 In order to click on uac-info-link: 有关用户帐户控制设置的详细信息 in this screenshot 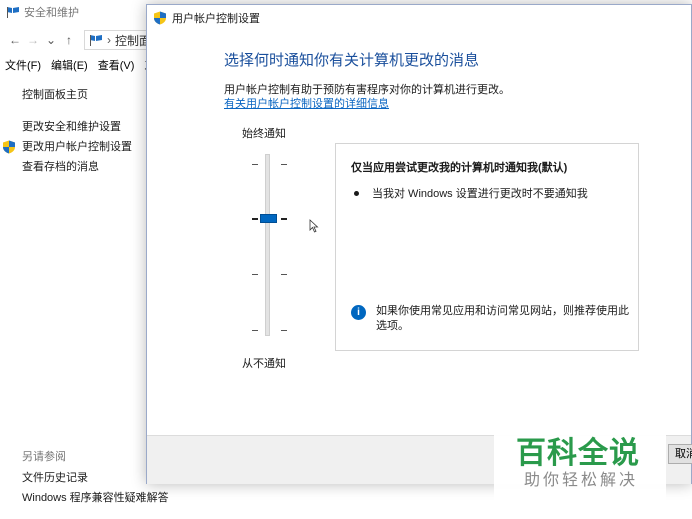, I will do `click(306, 103)`.